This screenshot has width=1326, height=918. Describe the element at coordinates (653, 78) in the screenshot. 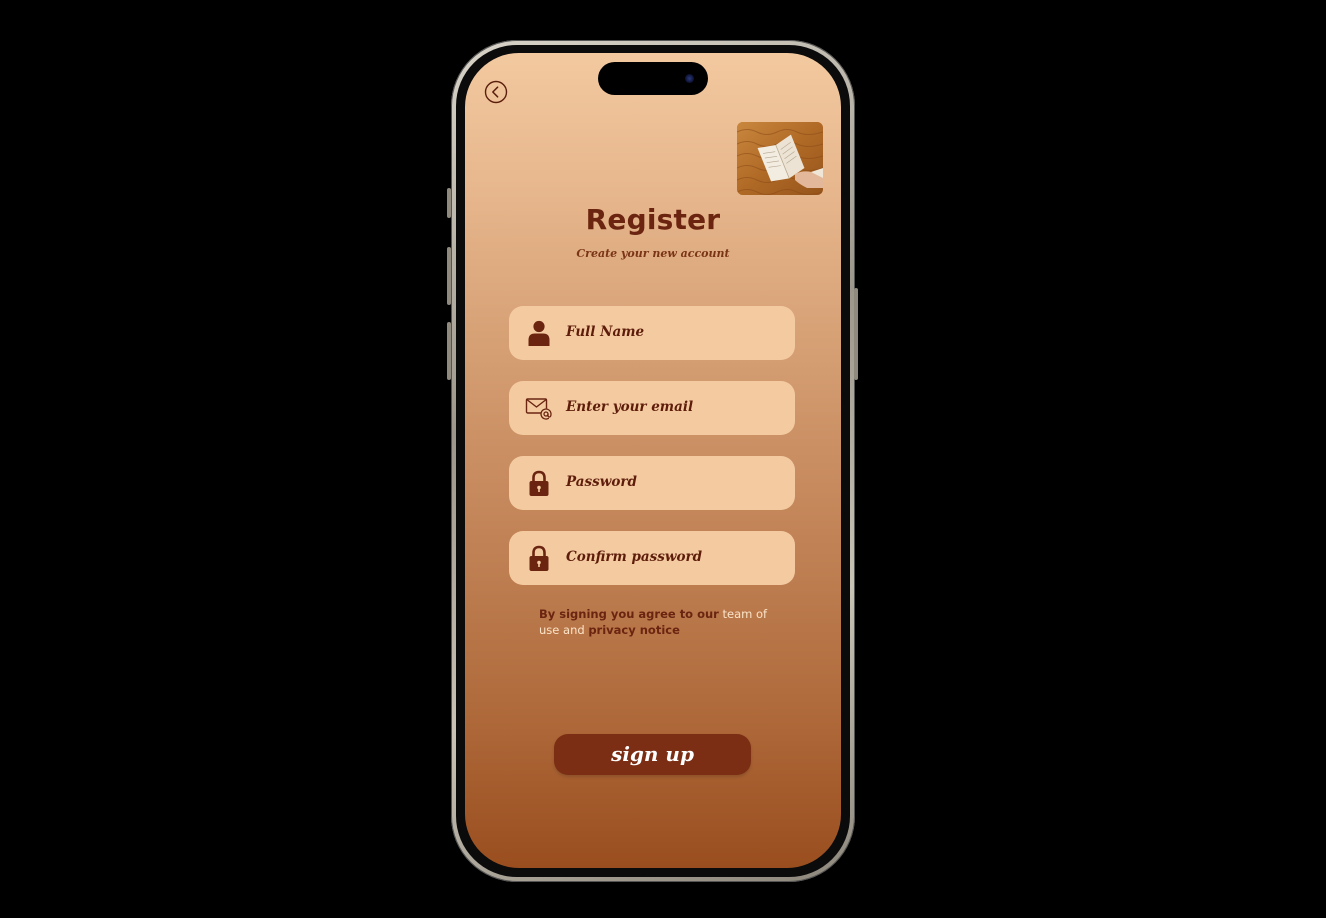

I see `dynamic-island` at that location.